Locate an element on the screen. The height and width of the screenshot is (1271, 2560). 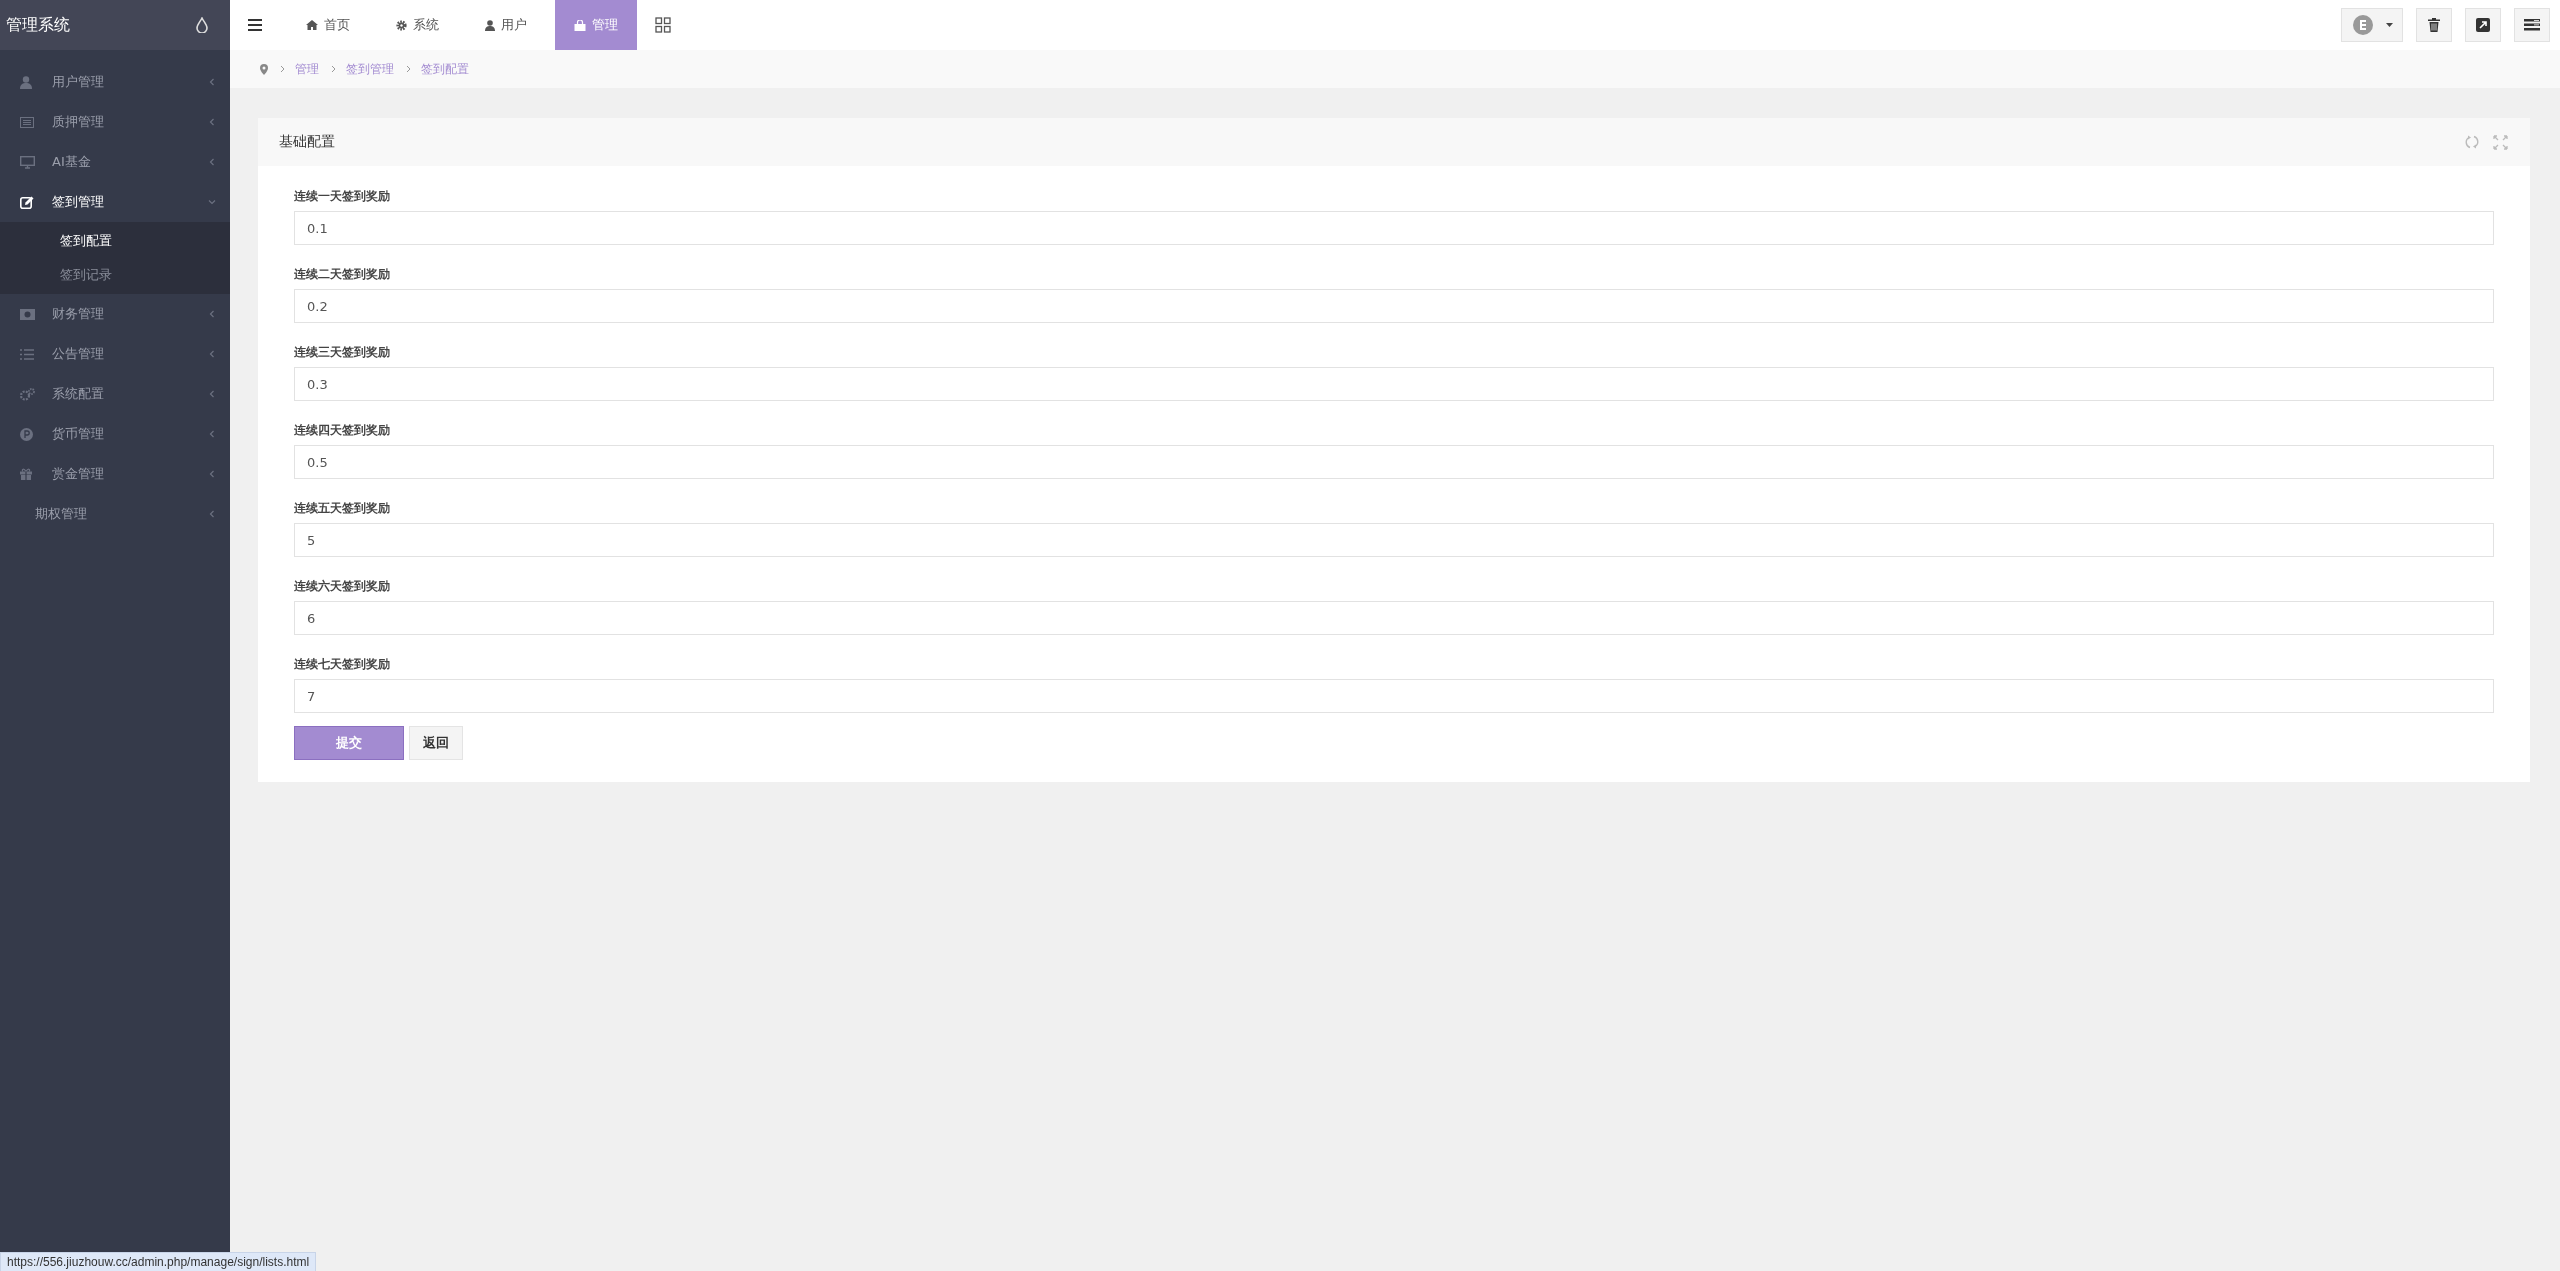
avatar-icon is located at coordinates (2362, 25).